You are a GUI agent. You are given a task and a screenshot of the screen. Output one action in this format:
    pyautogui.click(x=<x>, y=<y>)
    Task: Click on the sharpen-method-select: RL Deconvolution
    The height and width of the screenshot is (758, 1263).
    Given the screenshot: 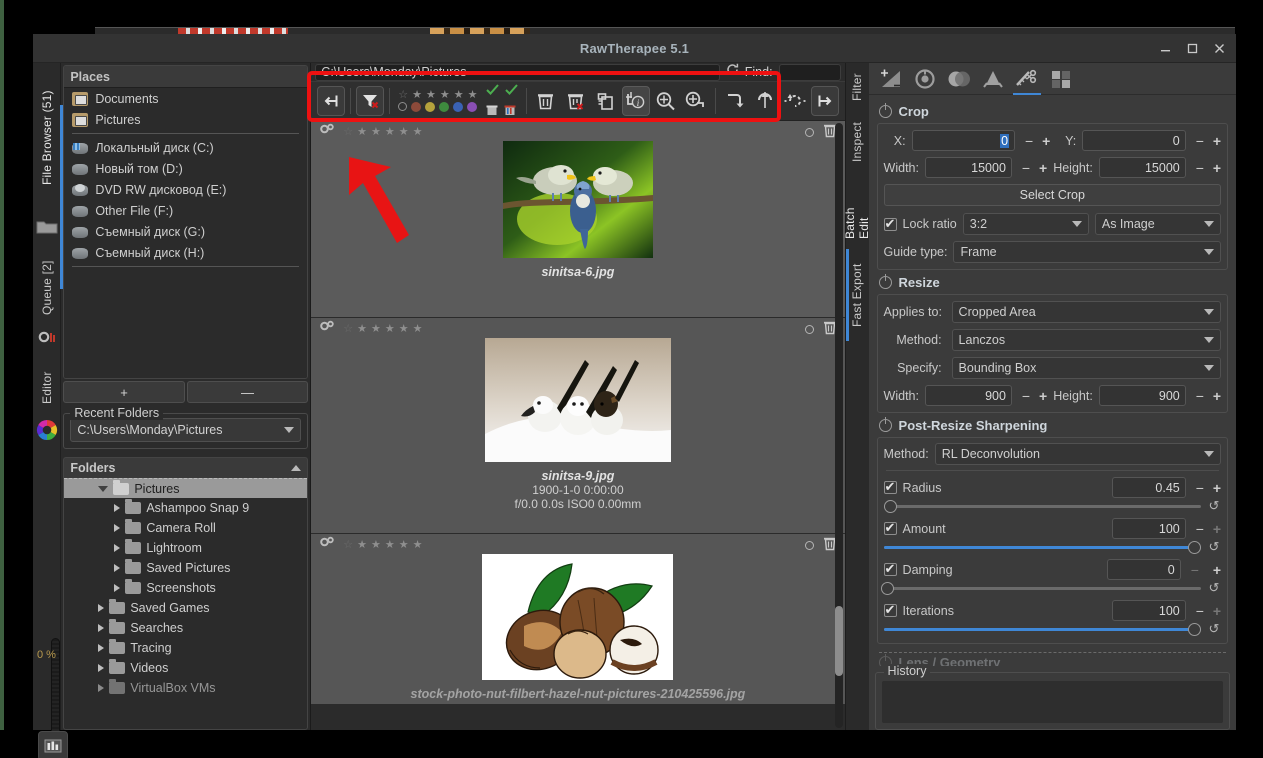 What is the action you would take?
    pyautogui.click(x=1077, y=454)
    